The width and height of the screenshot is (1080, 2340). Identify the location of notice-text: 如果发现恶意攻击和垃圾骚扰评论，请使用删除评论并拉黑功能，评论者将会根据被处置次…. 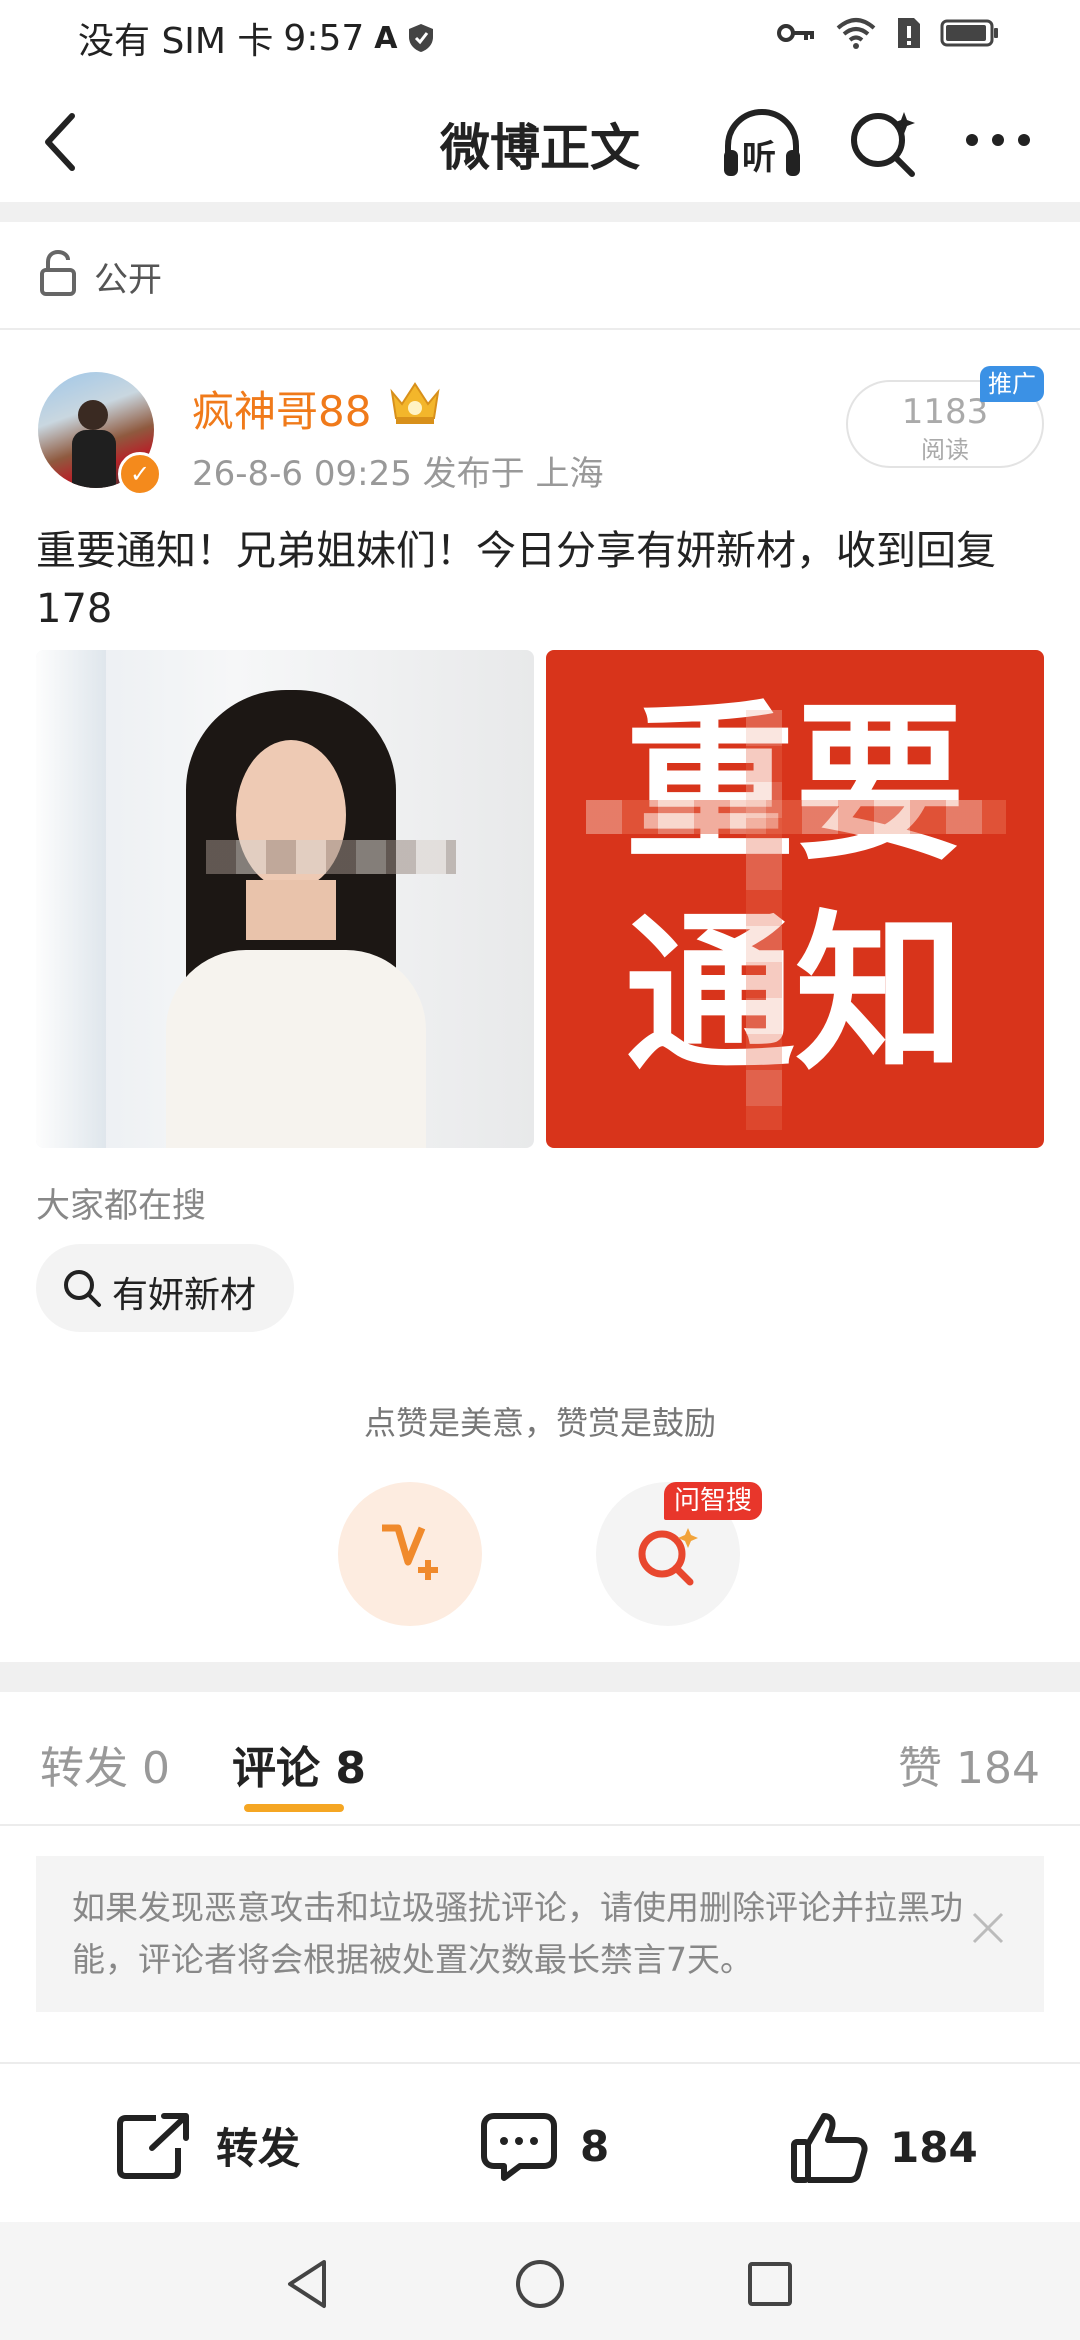
(517, 1933).